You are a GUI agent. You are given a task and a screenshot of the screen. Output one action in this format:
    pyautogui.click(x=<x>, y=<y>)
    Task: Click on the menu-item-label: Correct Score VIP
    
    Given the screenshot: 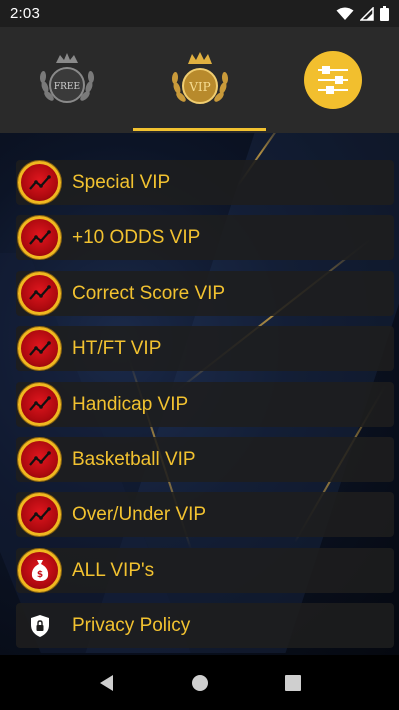 What is the action you would take?
    pyautogui.click(x=149, y=293)
    